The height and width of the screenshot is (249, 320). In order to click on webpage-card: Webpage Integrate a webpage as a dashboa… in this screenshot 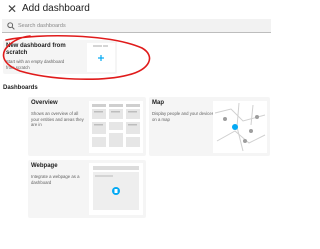, I will do `click(87, 189)`.